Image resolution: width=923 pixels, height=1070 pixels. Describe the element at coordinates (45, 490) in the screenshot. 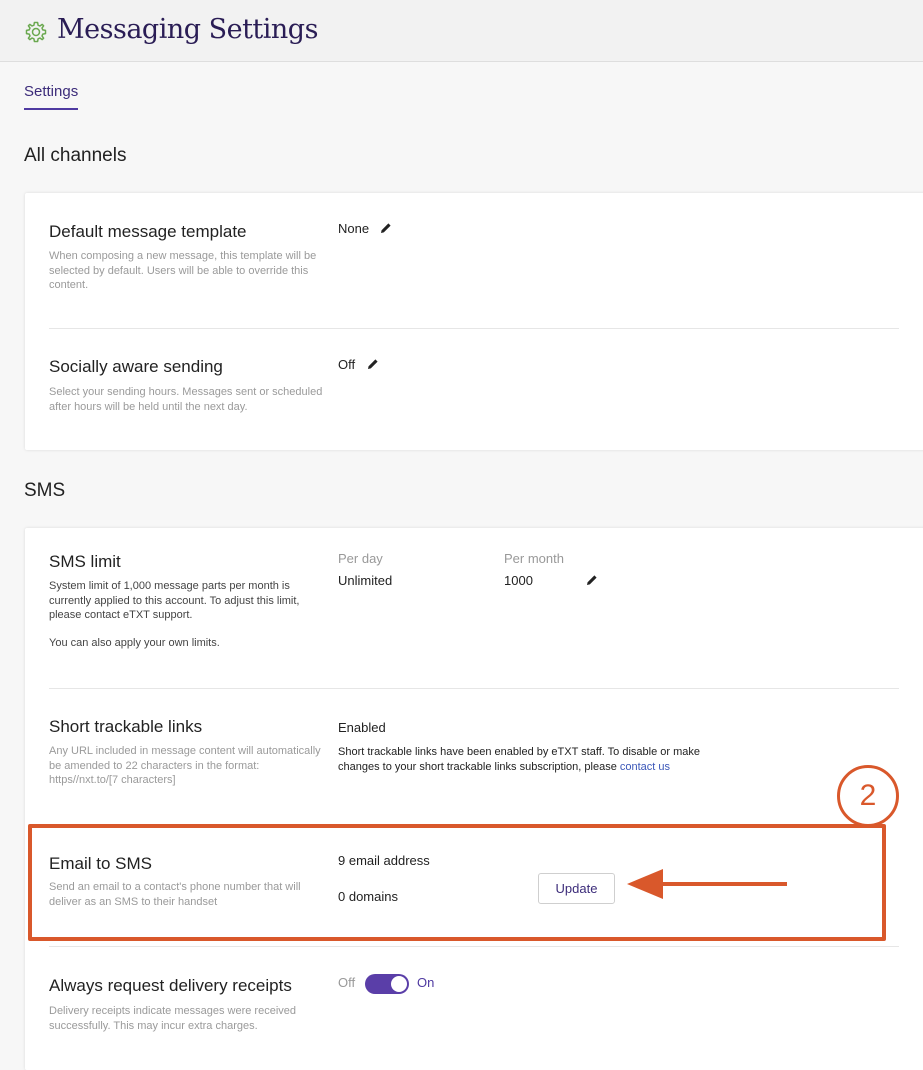

I see `section-title-sms: SMS` at that location.